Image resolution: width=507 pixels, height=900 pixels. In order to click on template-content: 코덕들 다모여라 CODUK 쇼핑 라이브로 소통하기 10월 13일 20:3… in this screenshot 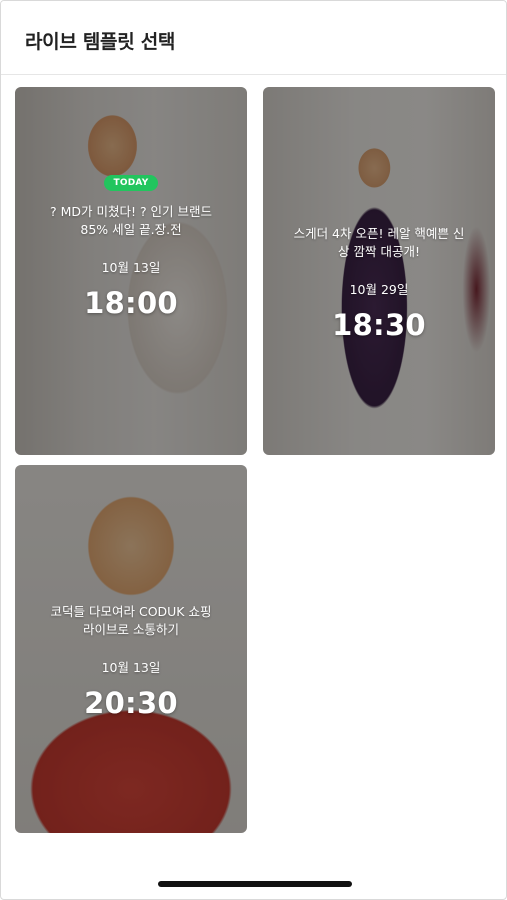, I will do `click(131, 661)`.